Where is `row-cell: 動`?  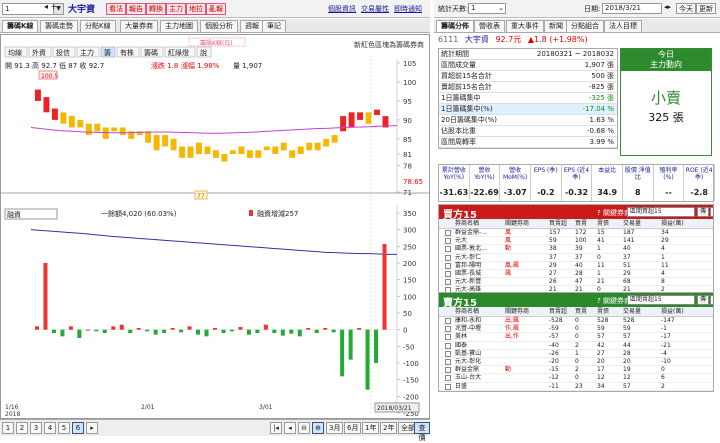
row-cell: 動 is located at coordinates (508, 370).